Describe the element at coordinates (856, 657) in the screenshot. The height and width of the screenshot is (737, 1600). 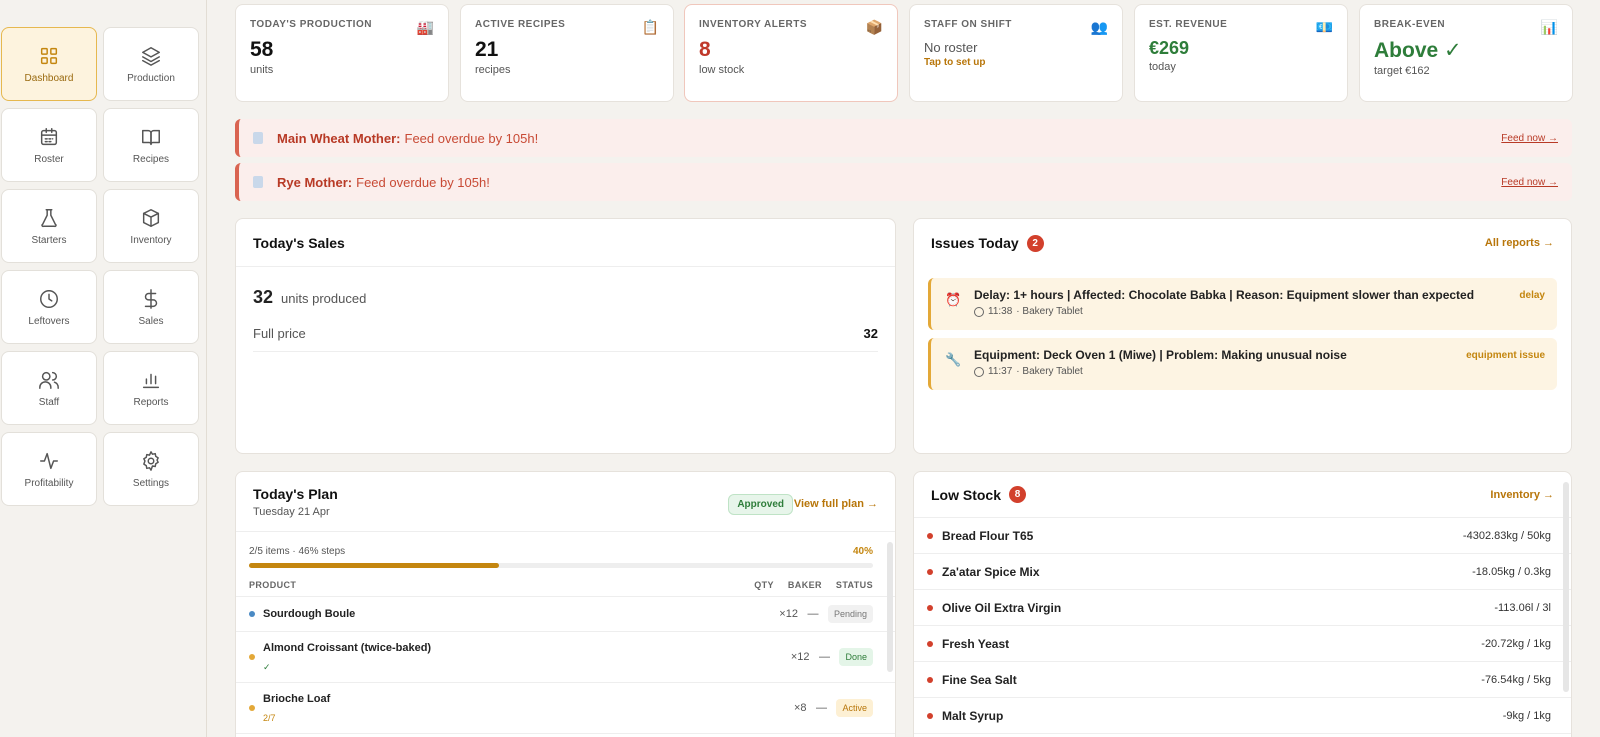
I see `status-badge: Done` at that location.